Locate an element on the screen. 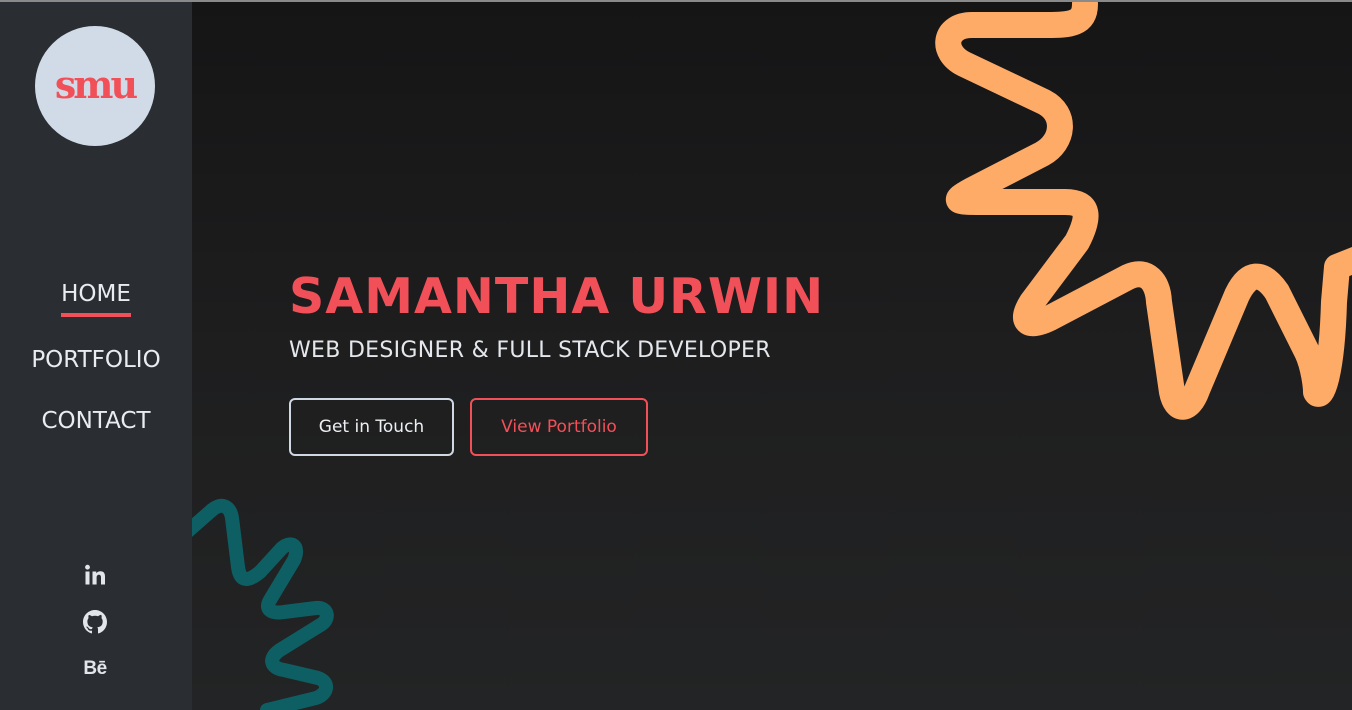 The height and width of the screenshot is (710, 1352). get-in-touch-button: Get in Touch is located at coordinates (371, 427).